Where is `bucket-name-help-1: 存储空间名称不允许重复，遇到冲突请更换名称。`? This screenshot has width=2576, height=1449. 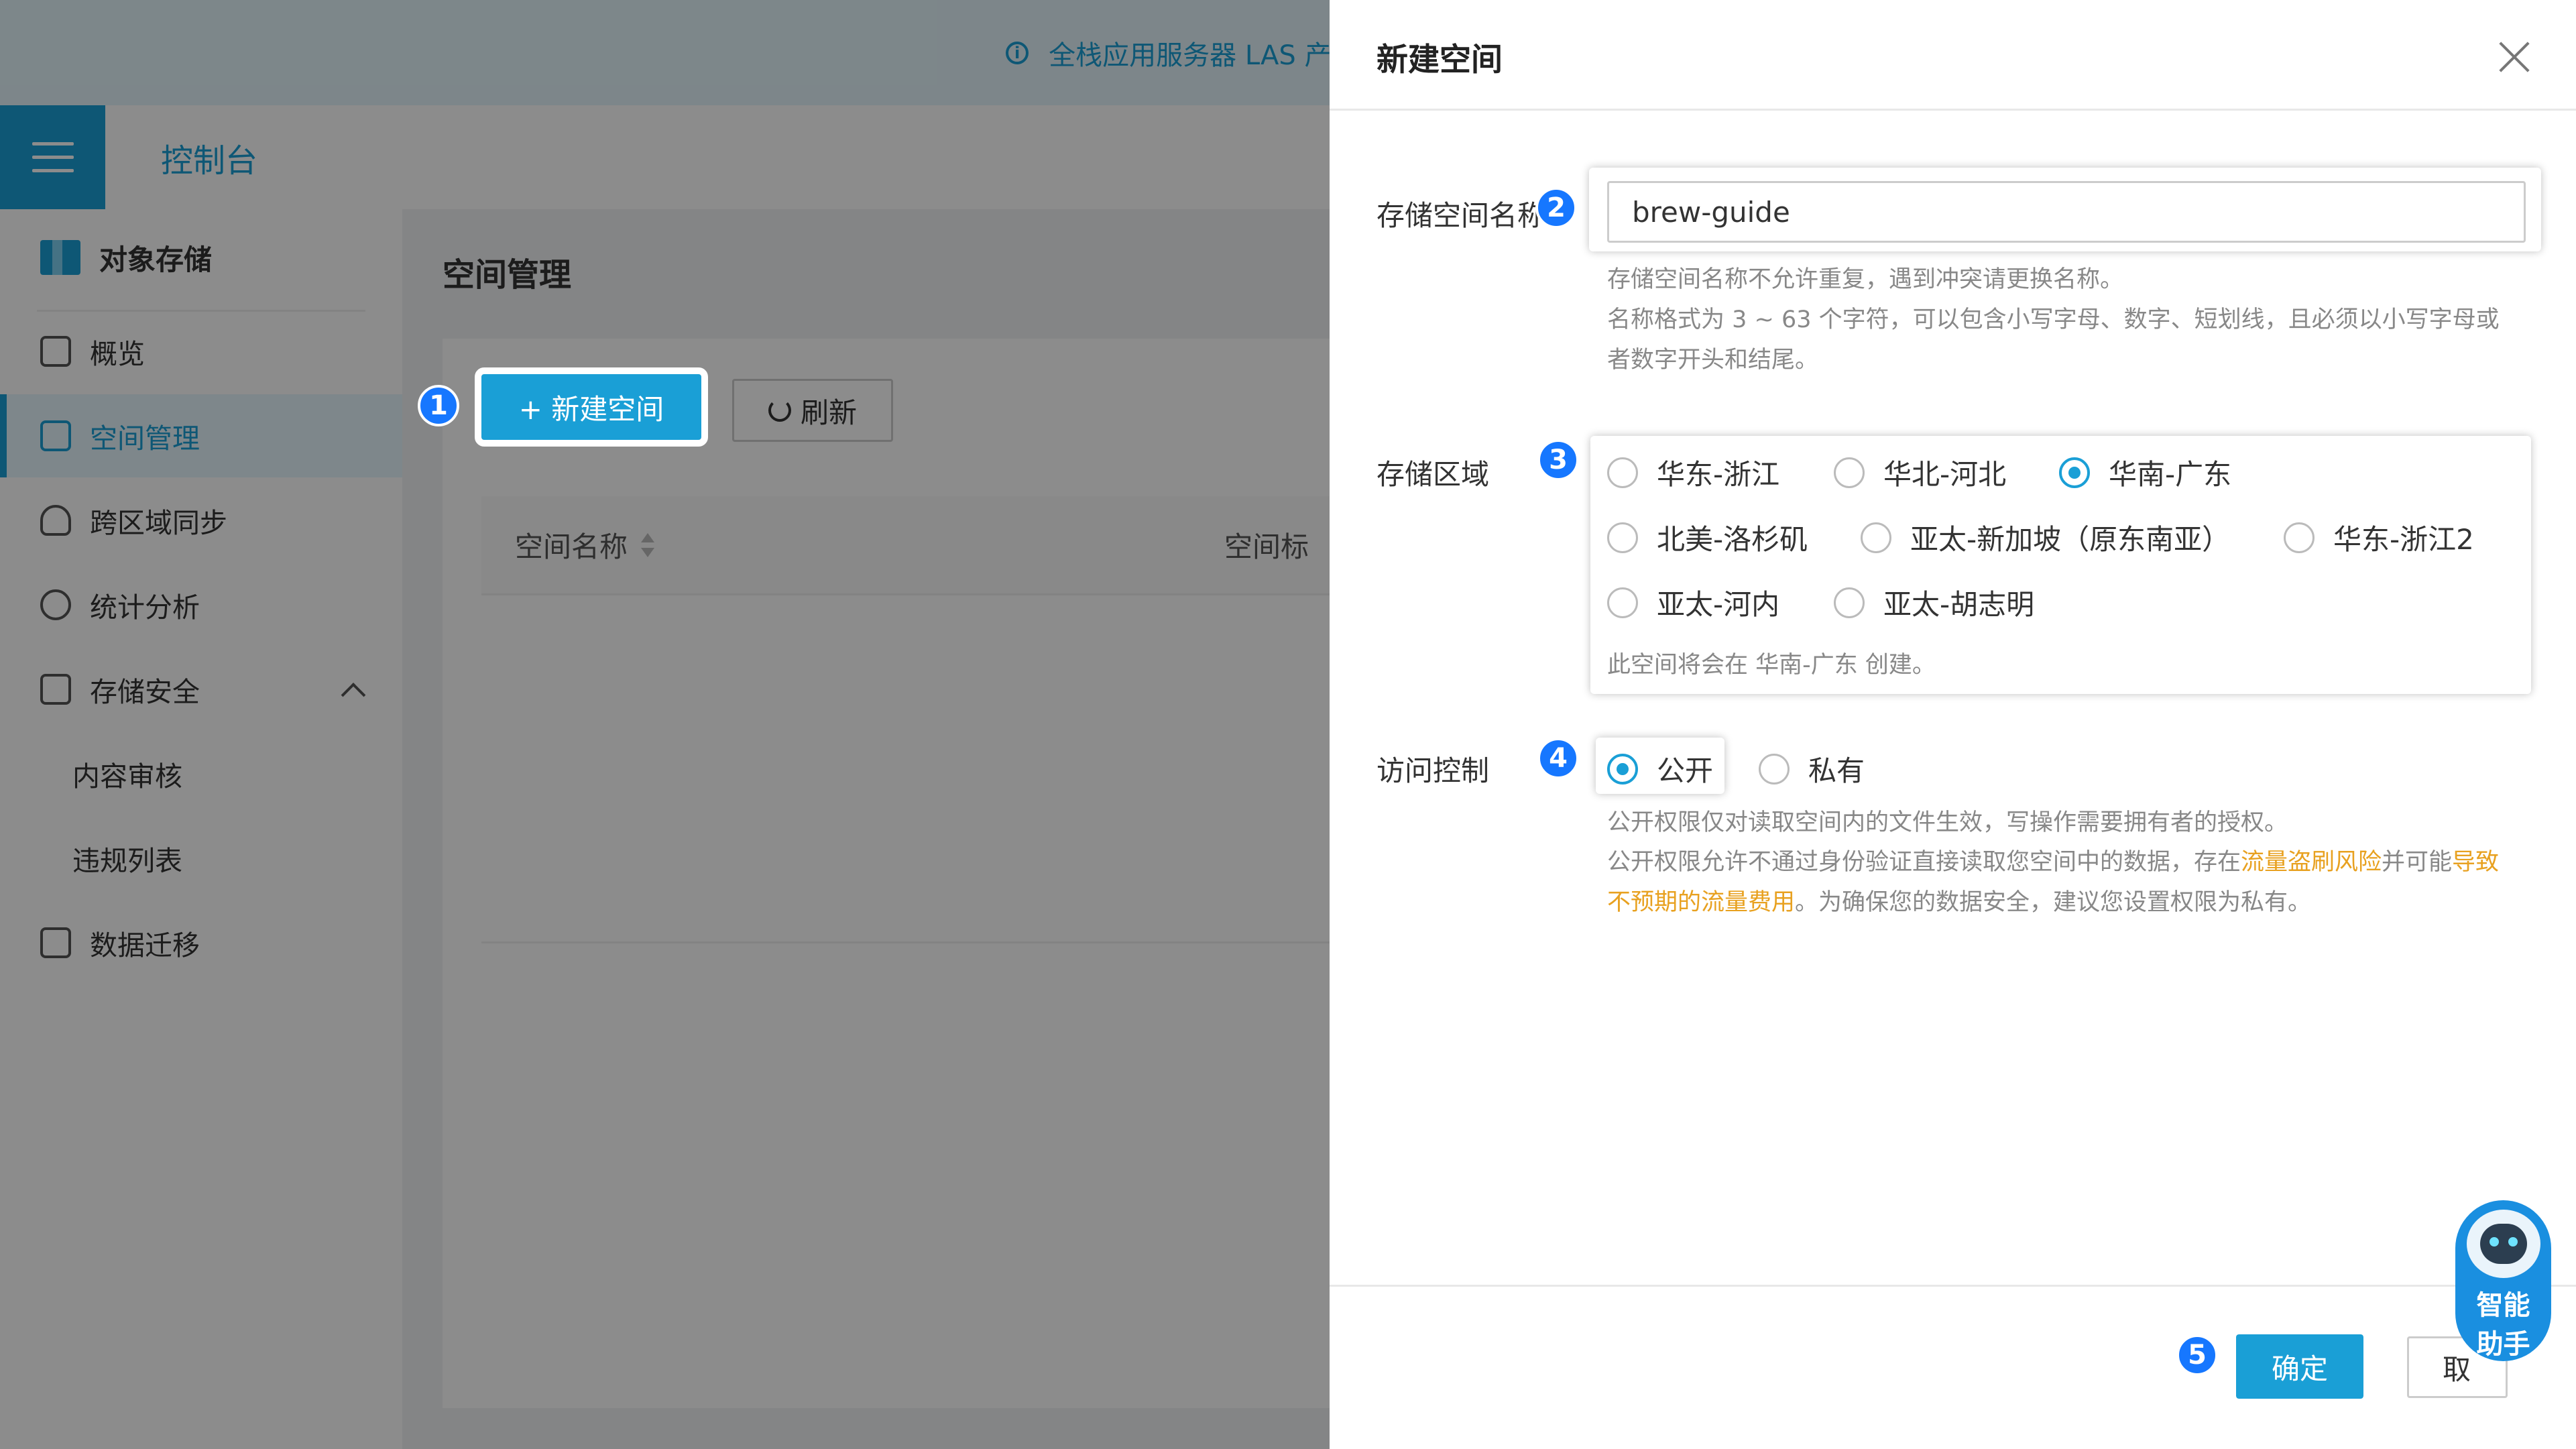
bucket-name-help-1: 存储空间名称不允许重复，遇到冲突请更换名称。 is located at coordinates (1865, 280).